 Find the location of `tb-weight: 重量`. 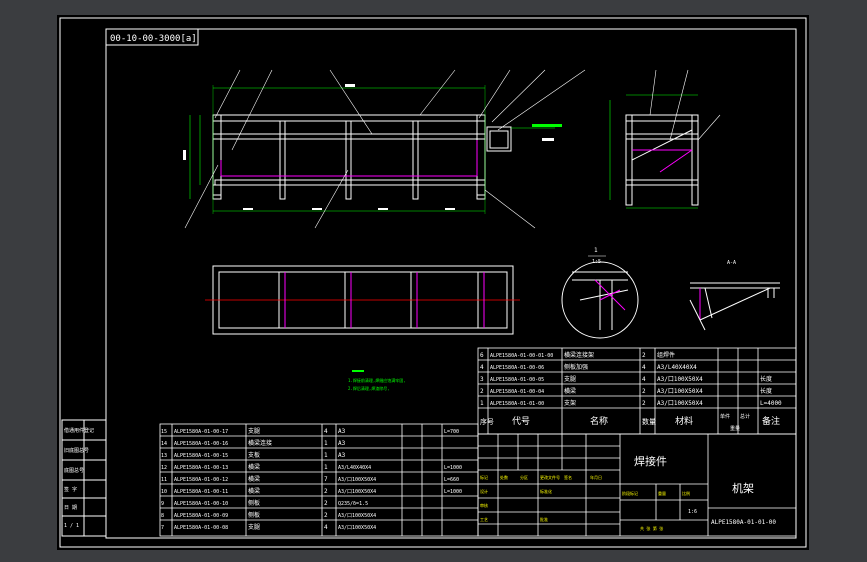

tb-weight: 重量 is located at coordinates (662, 493).